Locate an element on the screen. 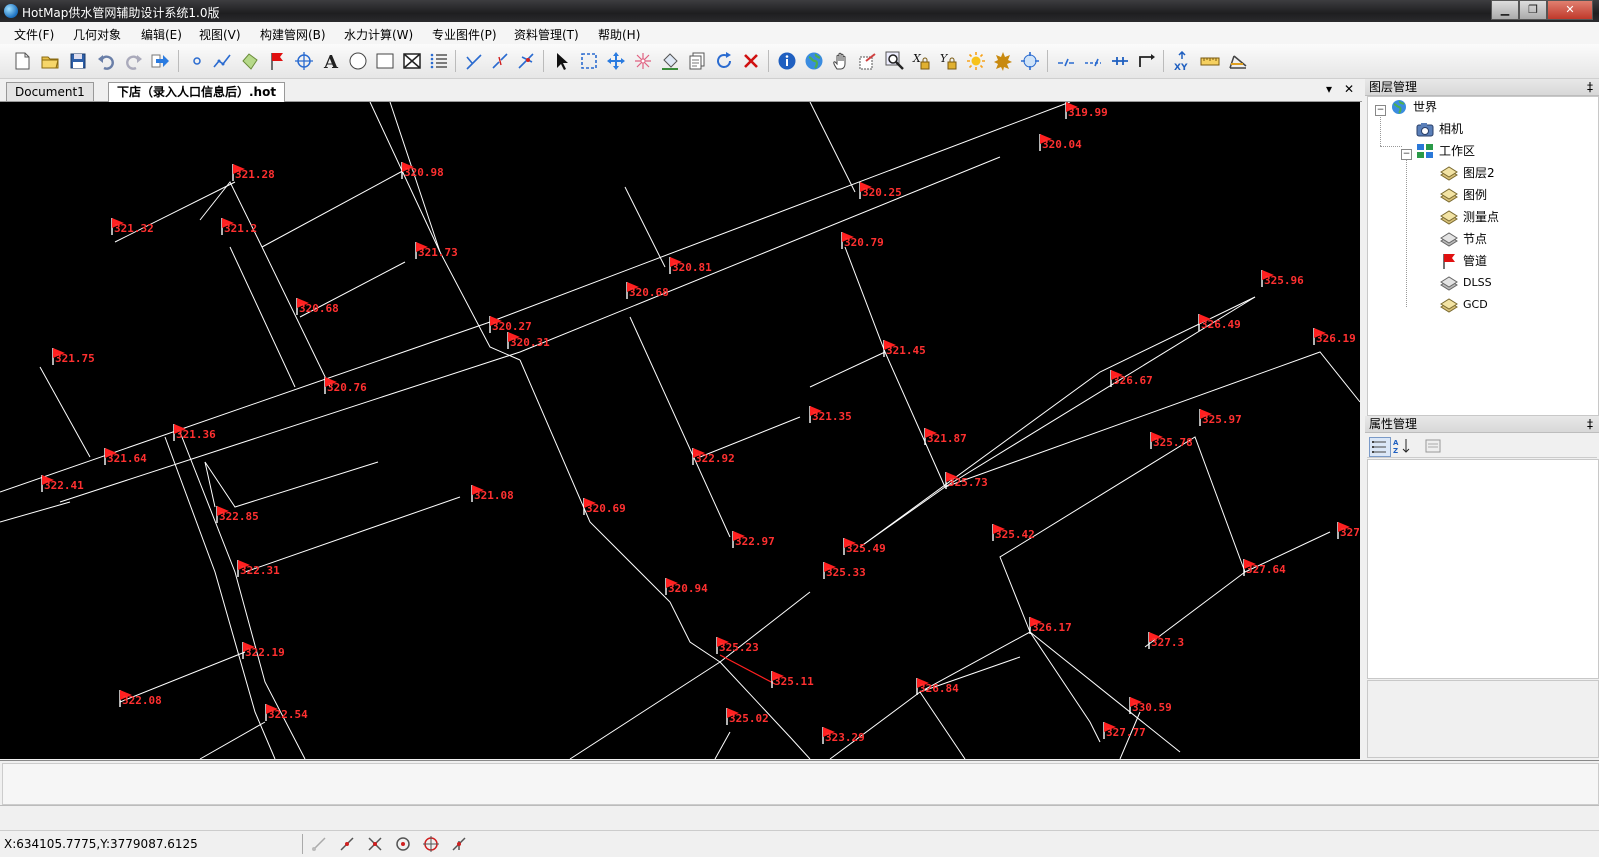 The width and height of the screenshot is (1599, 857). tab-dropdown-icon: ▾ is located at coordinates (1329, 89).